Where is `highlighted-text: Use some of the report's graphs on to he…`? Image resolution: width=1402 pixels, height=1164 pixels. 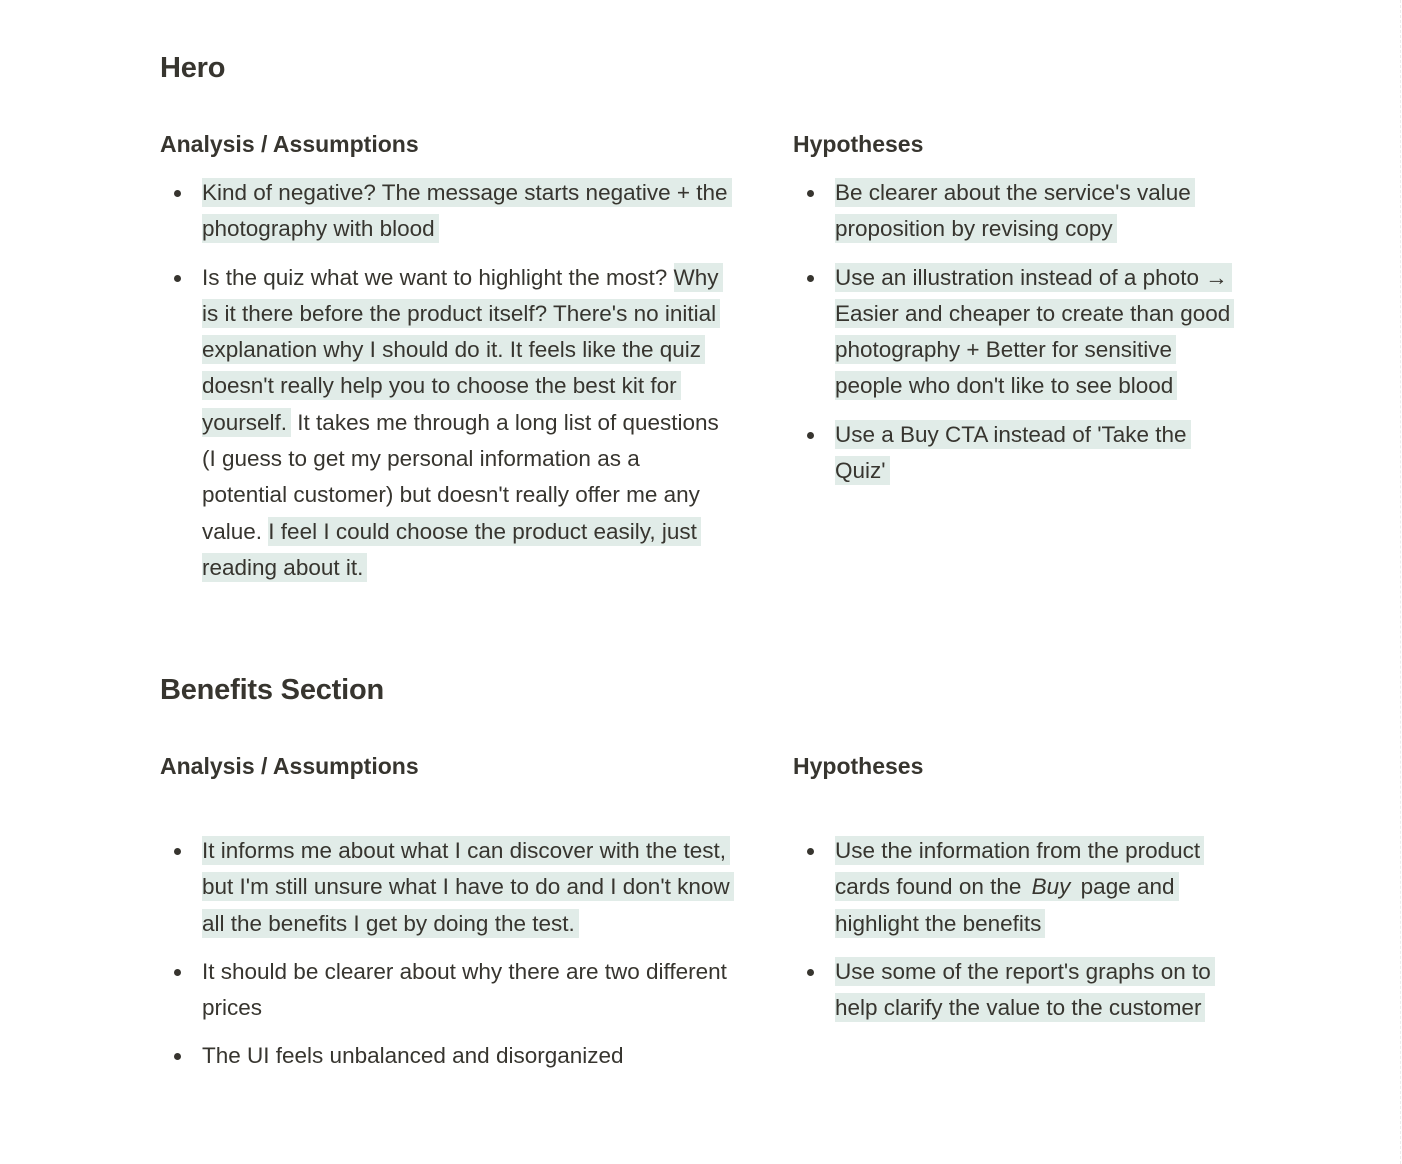
highlighted-text: Use some of the report's graphs on to he… is located at coordinates (1025, 989).